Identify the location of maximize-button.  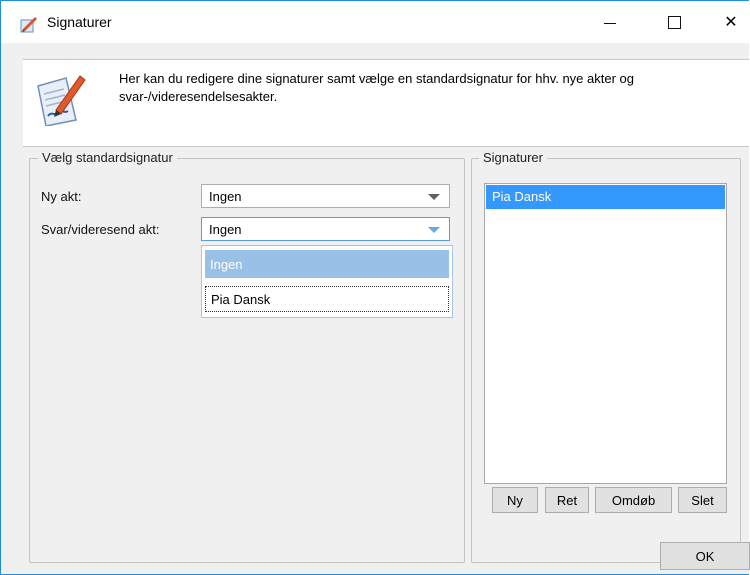
(674, 22).